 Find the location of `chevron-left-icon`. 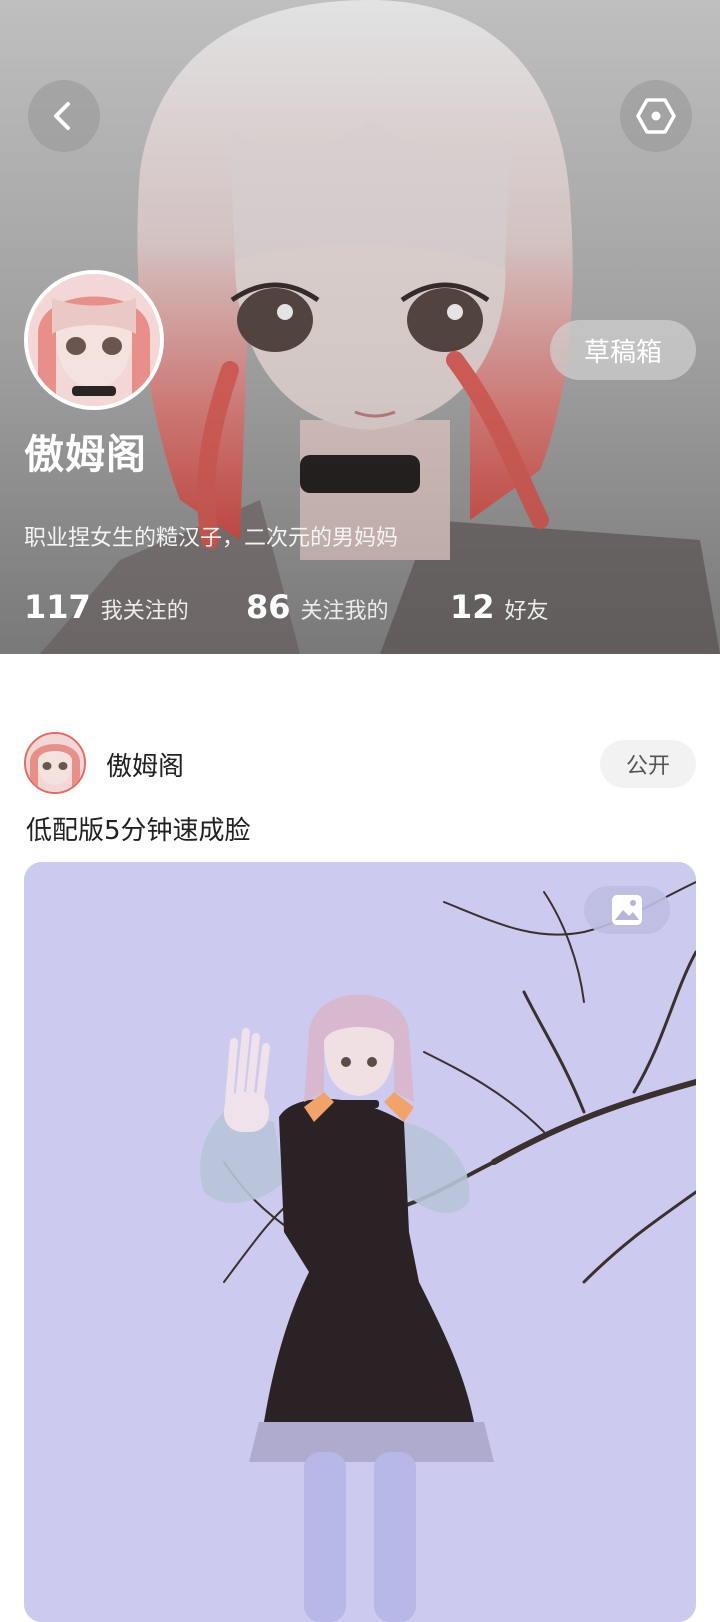

chevron-left-icon is located at coordinates (62, 116).